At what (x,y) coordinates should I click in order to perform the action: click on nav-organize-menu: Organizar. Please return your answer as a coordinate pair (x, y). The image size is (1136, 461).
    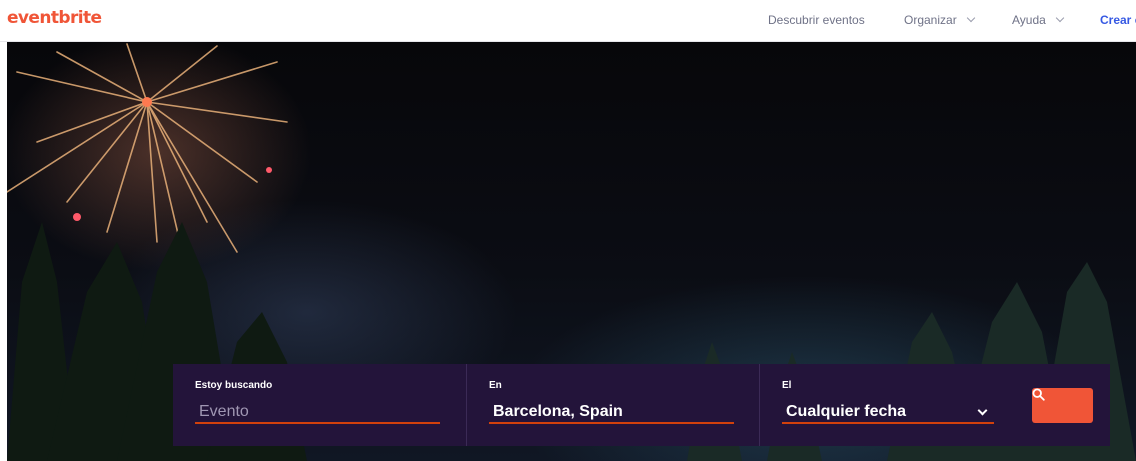
    Looking at the image, I should click on (939, 20).